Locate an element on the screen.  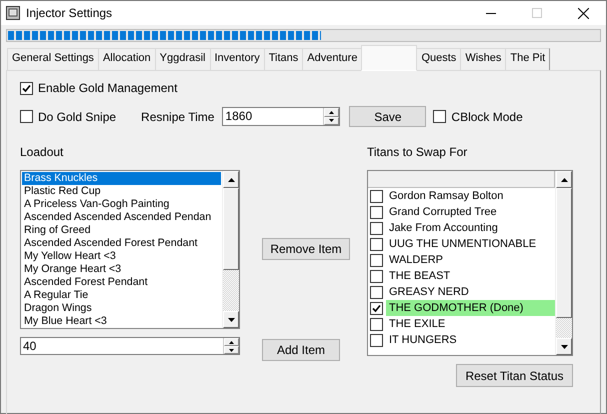
checkbox-label: Do Gold Snipe is located at coordinates (77, 117).